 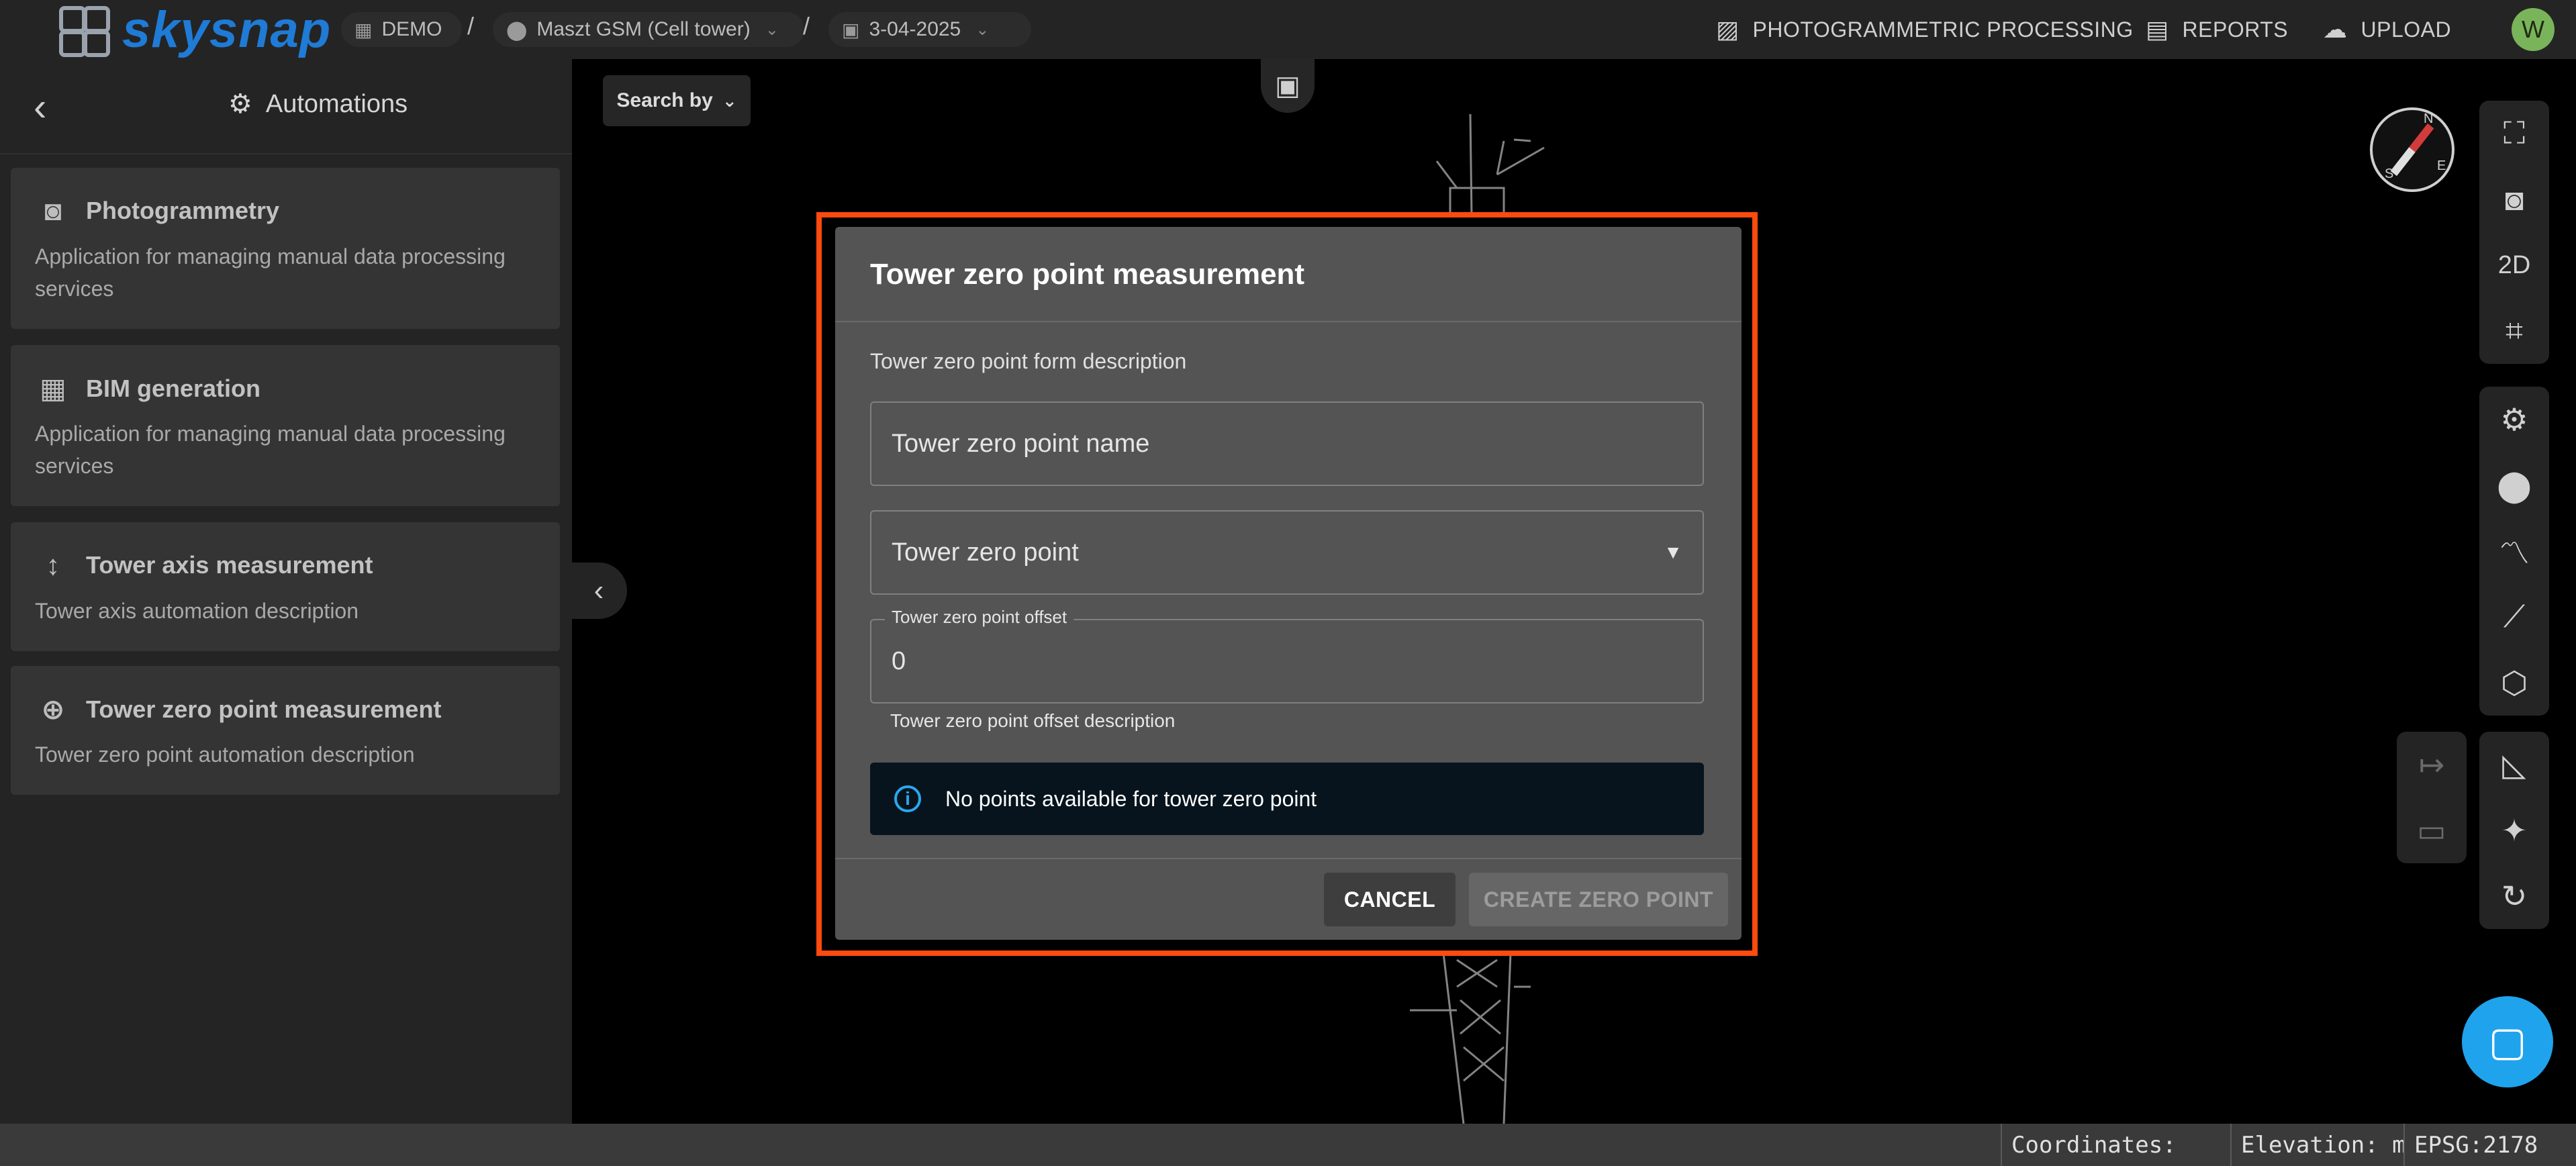 I want to click on polyline-icon: 〽, so click(x=2514, y=551).